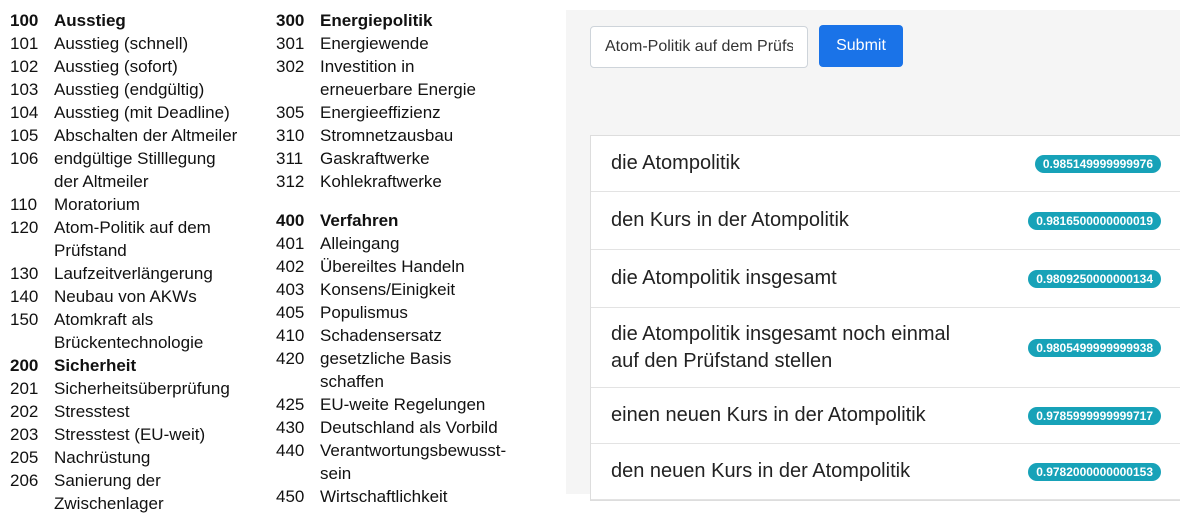 The height and width of the screenshot is (515, 1180). What do you see at coordinates (290, 358) in the screenshot?
I see `code-number: 420` at bounding box center [290, 358].